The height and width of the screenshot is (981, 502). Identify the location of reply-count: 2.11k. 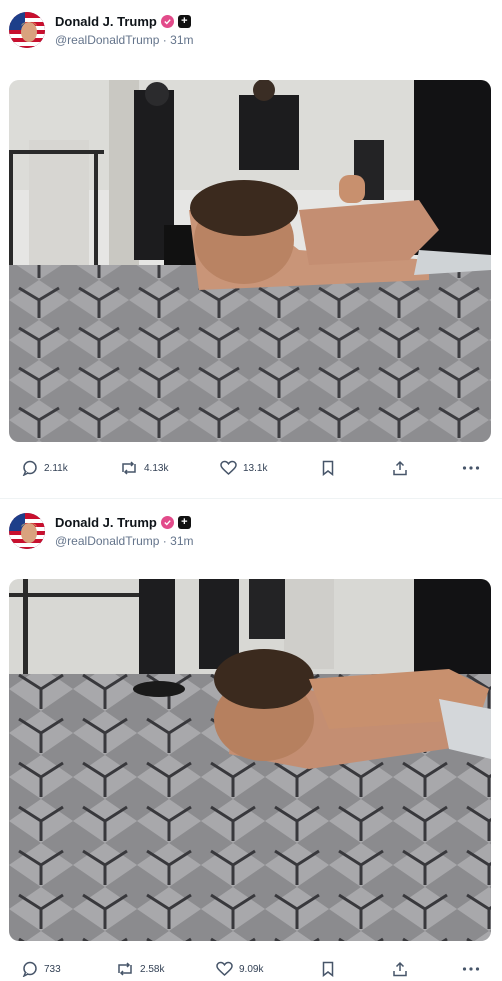
(56, 468).